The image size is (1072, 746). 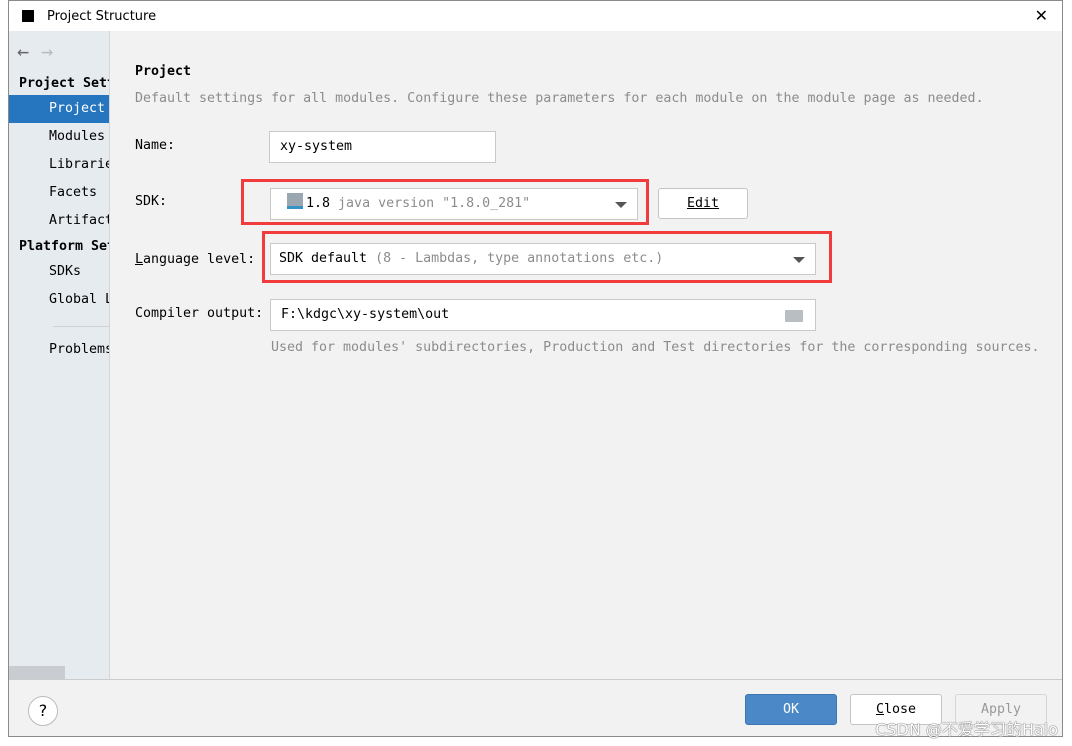 I want to click on sidebar-item-problems: Problems, so click(x=59, y=350).